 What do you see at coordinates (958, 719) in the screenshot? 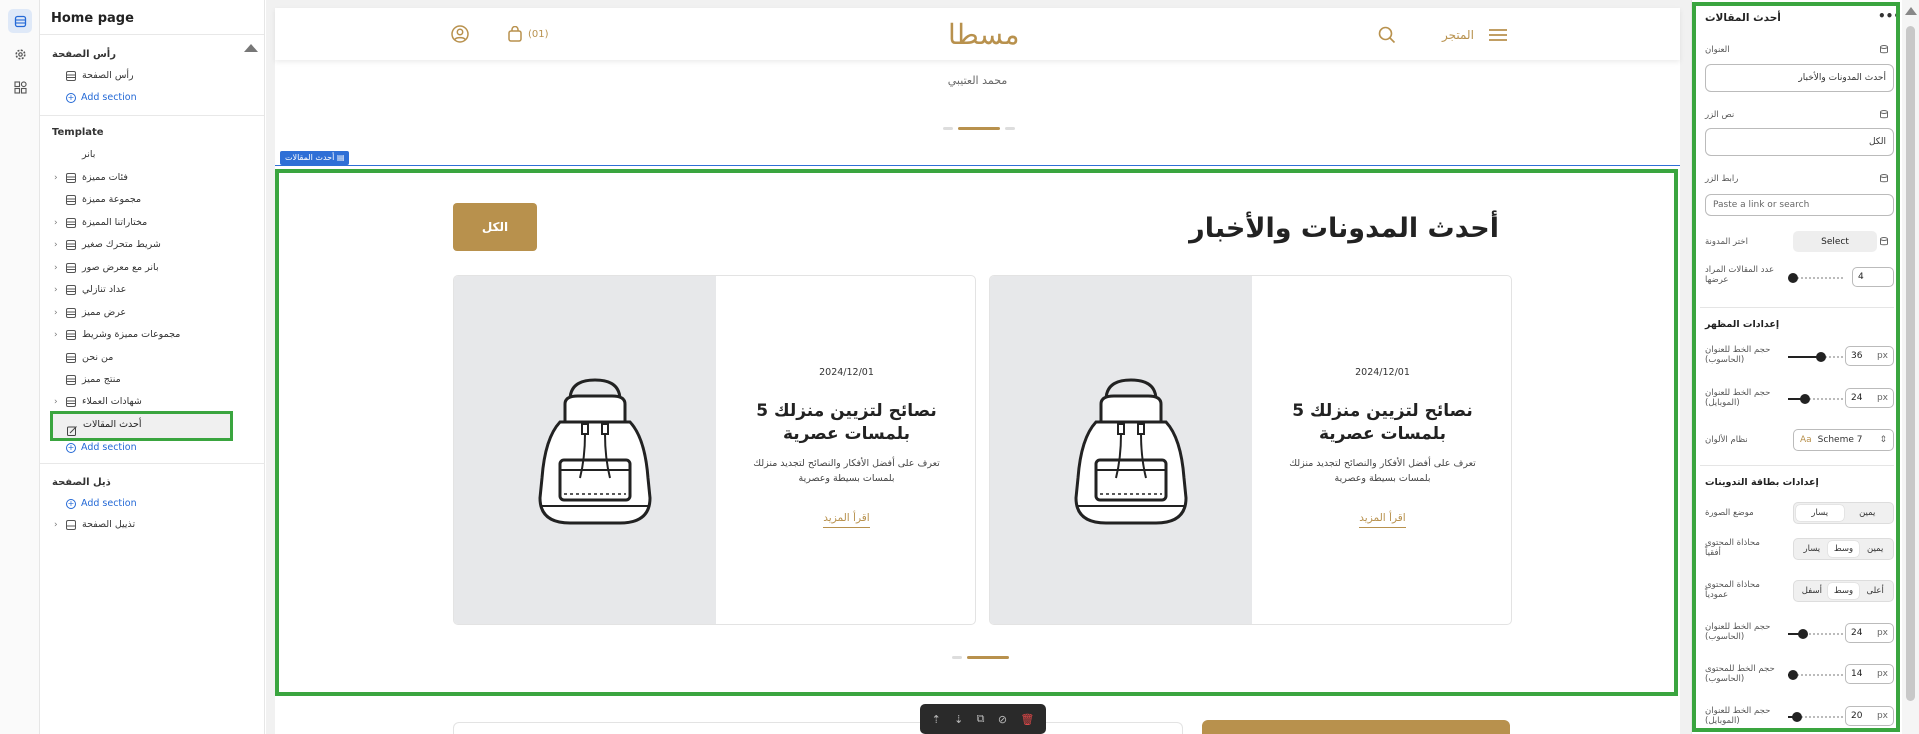
I see `move-down-icon: ⇣` at bounding box center [958, 719].